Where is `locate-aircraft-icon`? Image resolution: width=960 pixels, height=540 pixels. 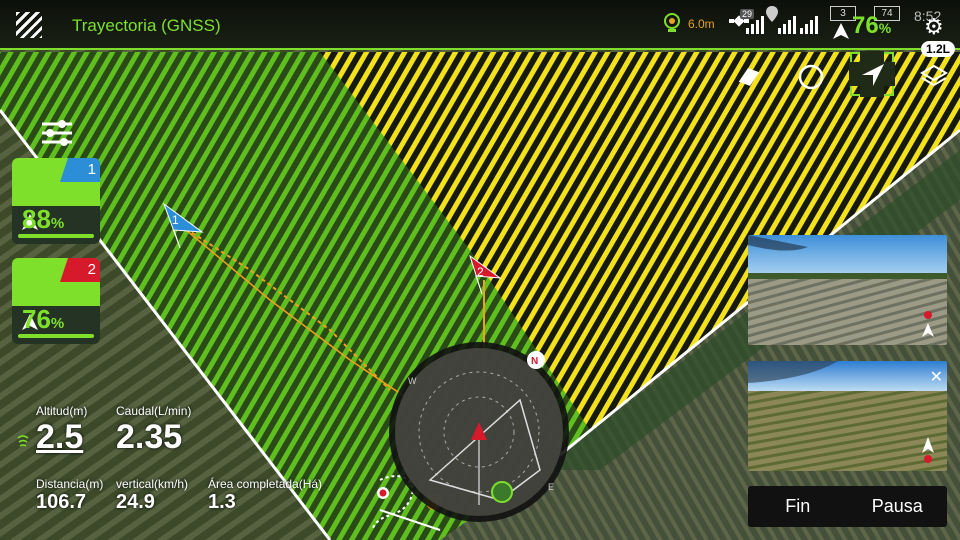
locate-aircraft-icon is located at coordinates (873, 75).